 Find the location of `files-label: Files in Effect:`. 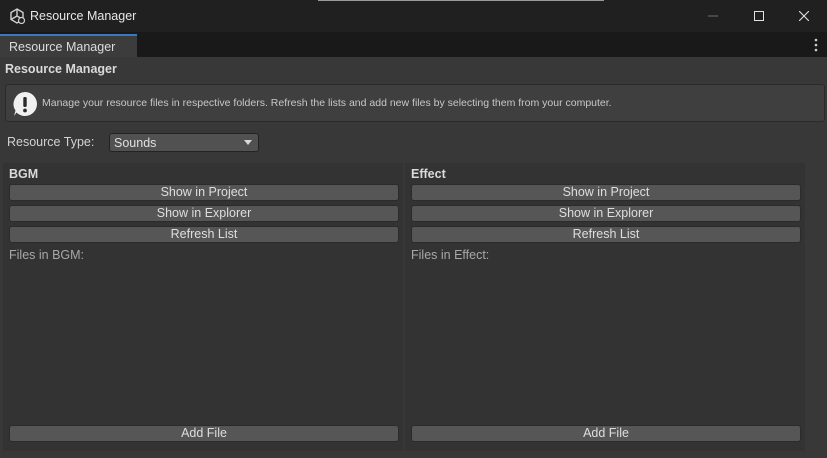

files-label: Files in Effect: is located at coordinates (450, 255).